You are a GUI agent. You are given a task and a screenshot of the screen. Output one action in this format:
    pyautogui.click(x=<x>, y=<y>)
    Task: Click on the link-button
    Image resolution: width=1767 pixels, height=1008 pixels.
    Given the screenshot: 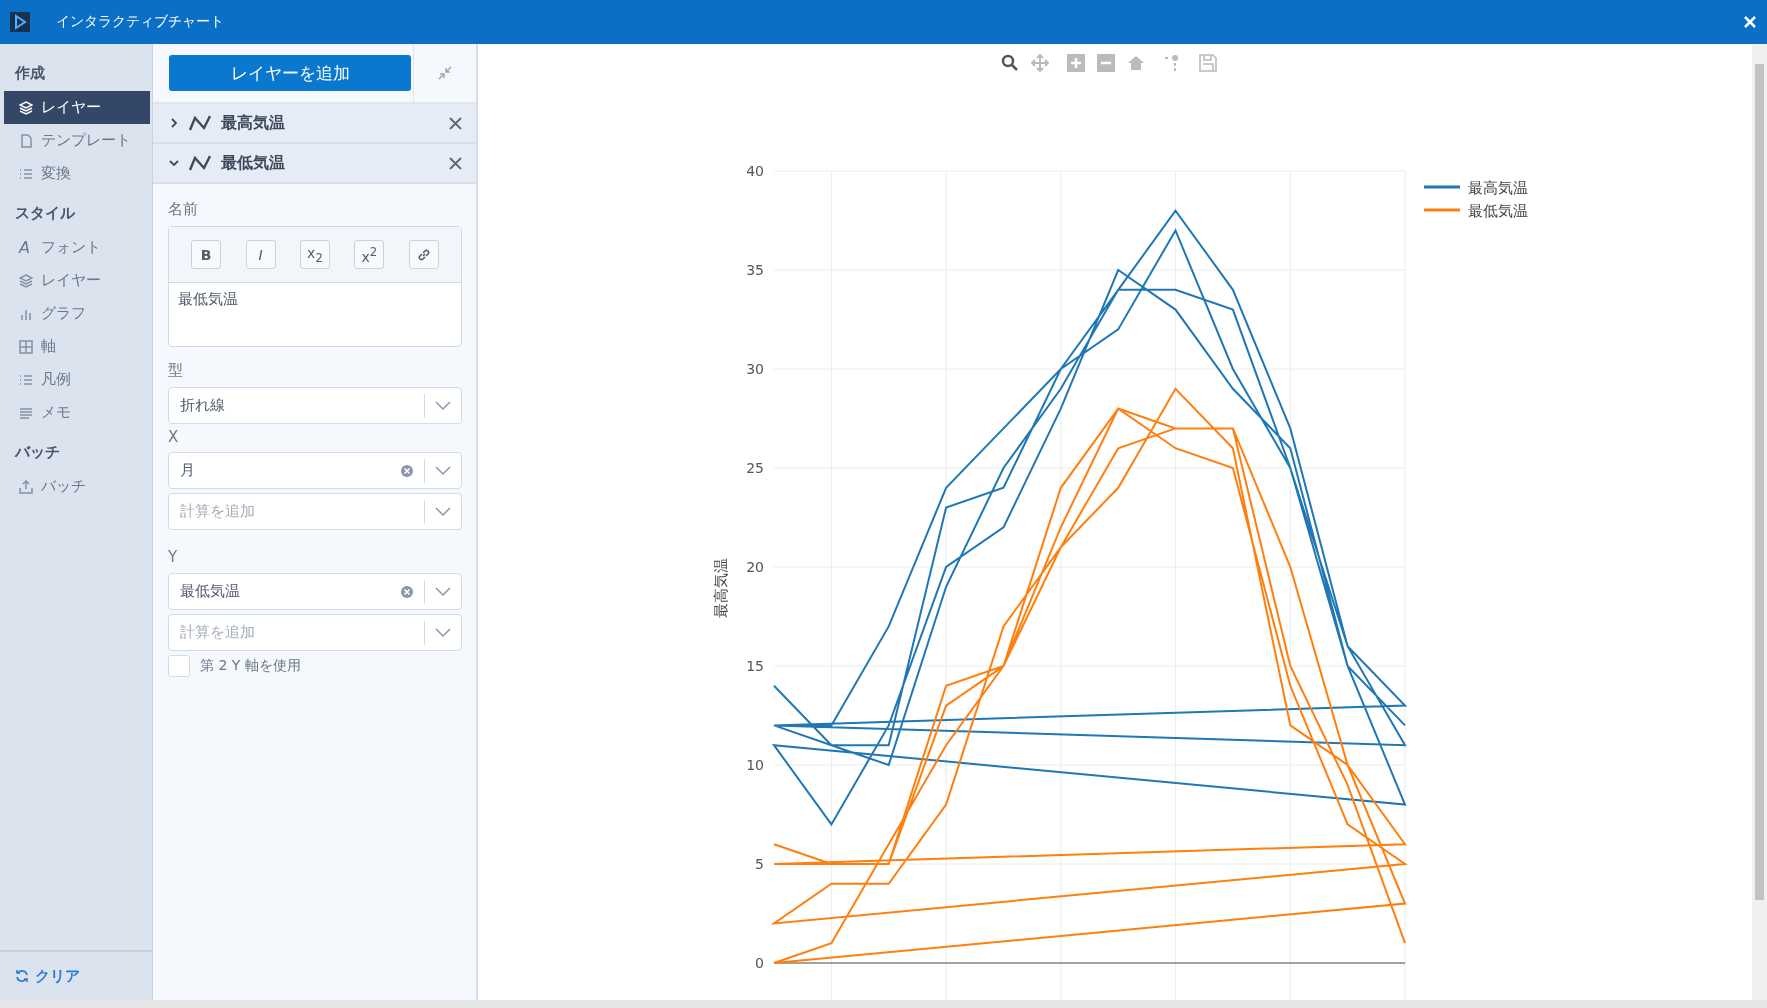 What is the action you would take?
    pyautogui.click(x=423, y=254)
    